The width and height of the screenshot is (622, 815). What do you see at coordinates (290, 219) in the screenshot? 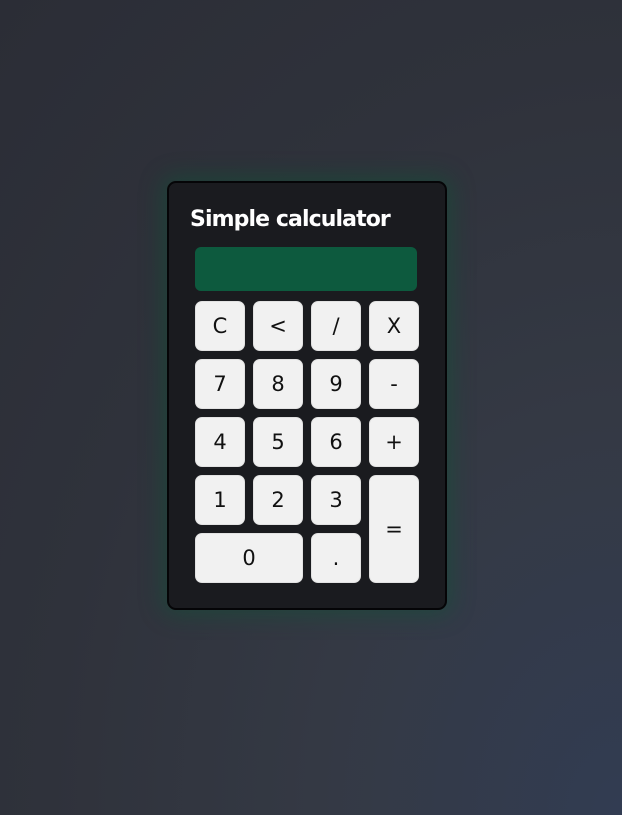
I see `calculator-title: Simple calculator` at bounding box center [290, 219].